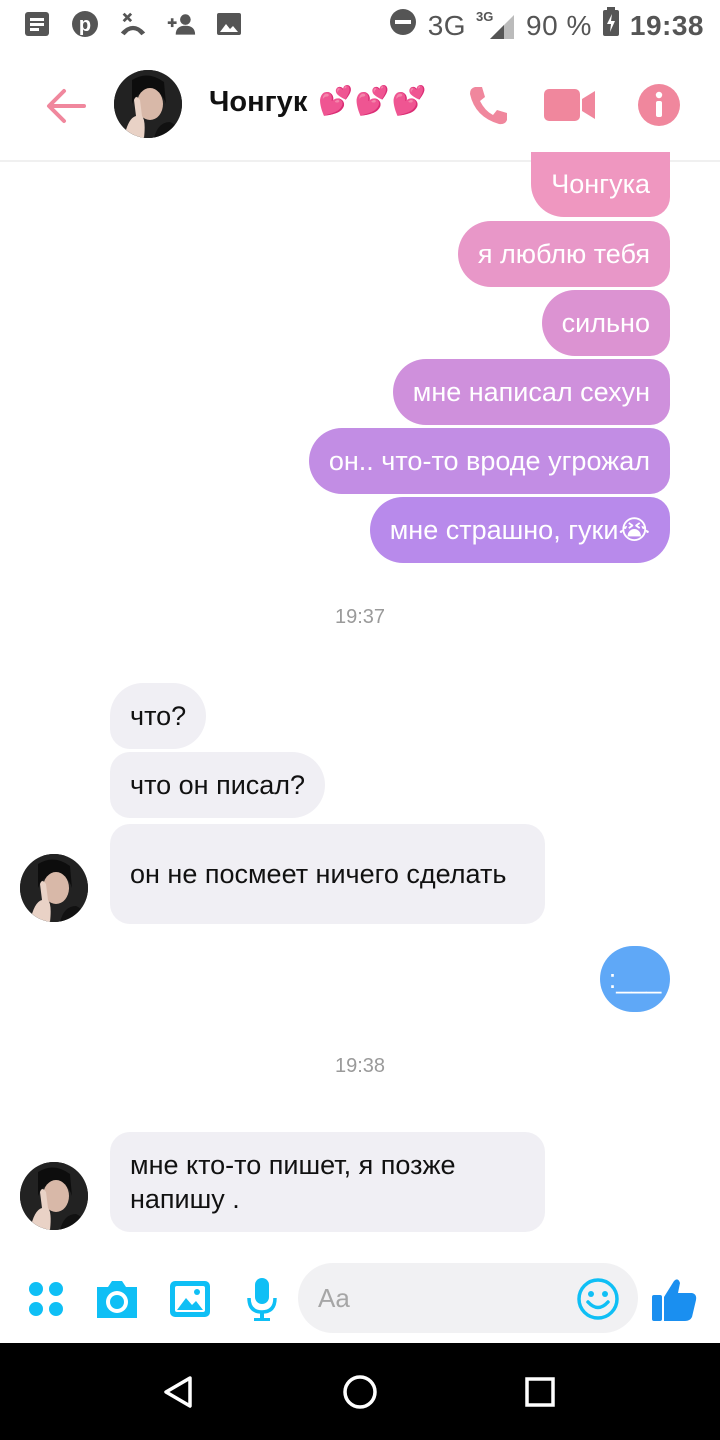 This screenshot has width=720, height=1440. I want to click on nav-back-button, so click(179, 1392).